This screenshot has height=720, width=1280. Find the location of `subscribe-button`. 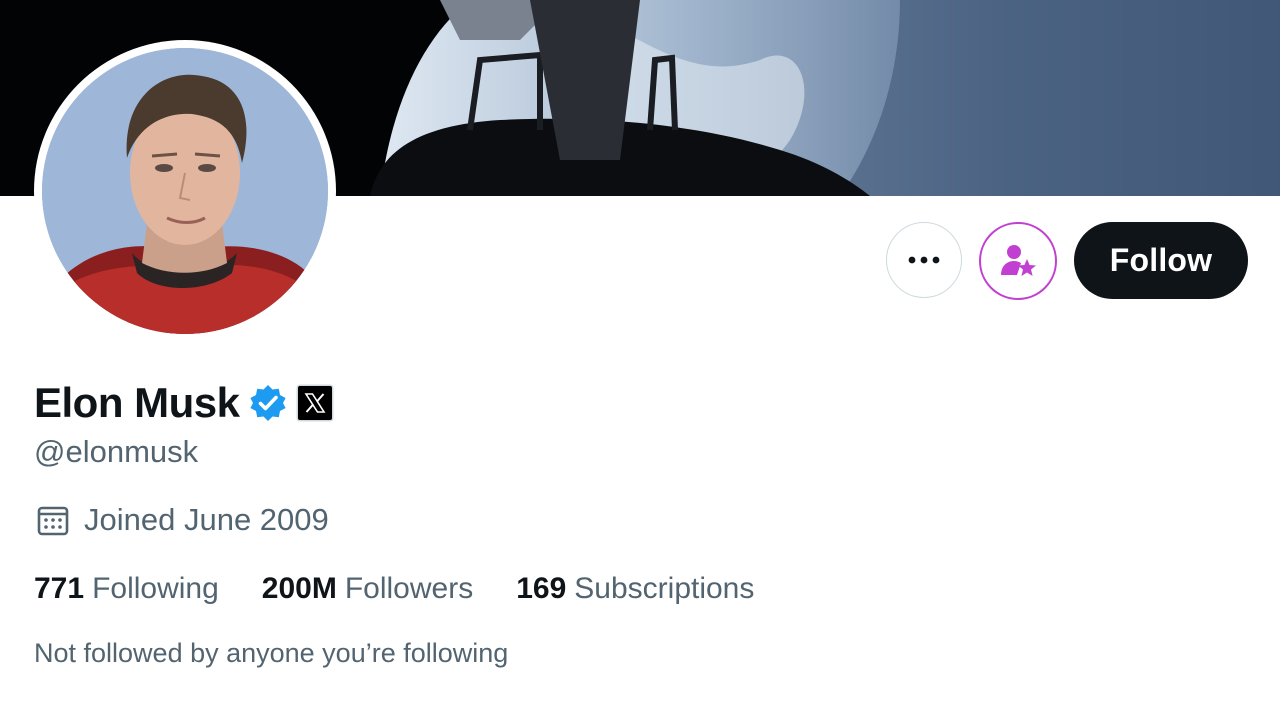

subscribe-button is located at coordinates (1018, 261).